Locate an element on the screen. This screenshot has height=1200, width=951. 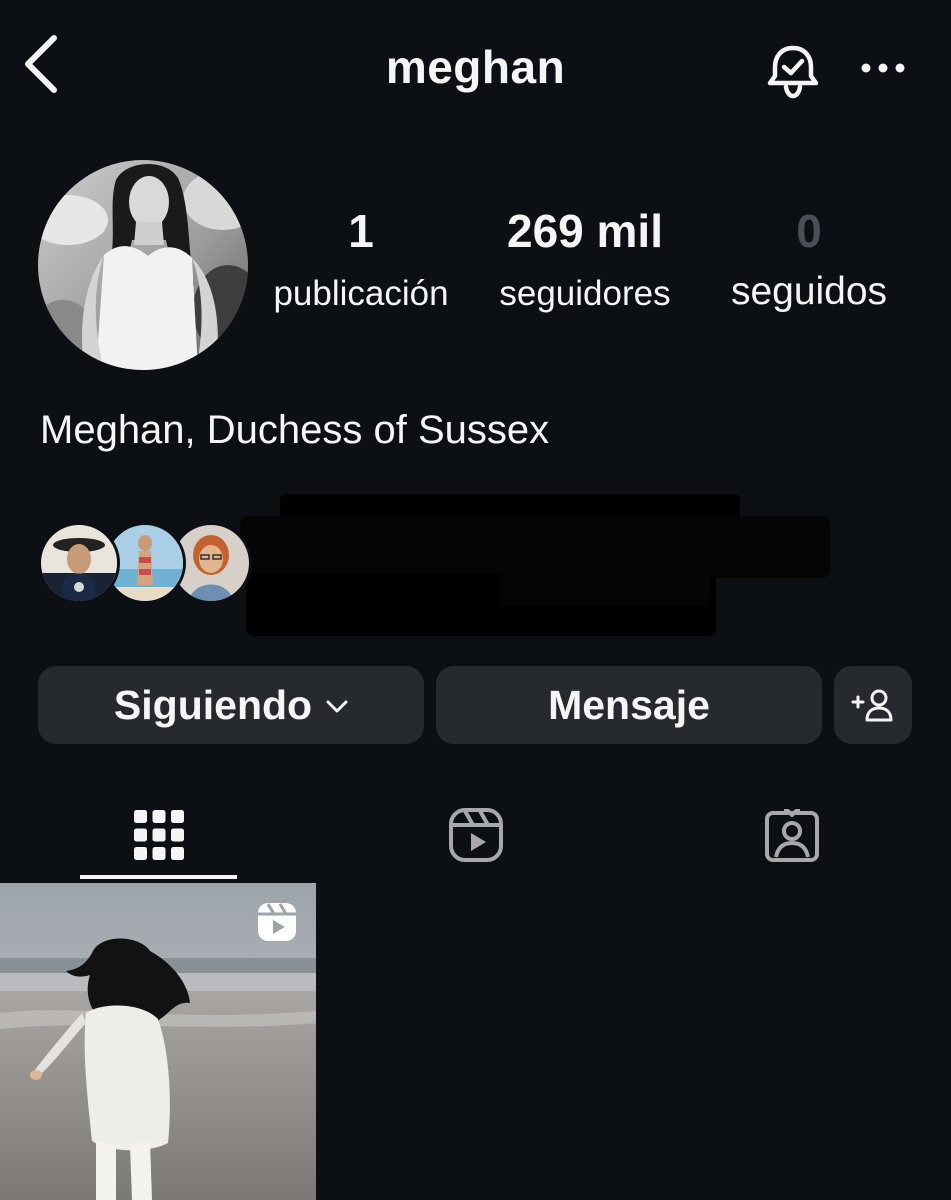
top-bar: meghan is located at coordinates (475, 70).